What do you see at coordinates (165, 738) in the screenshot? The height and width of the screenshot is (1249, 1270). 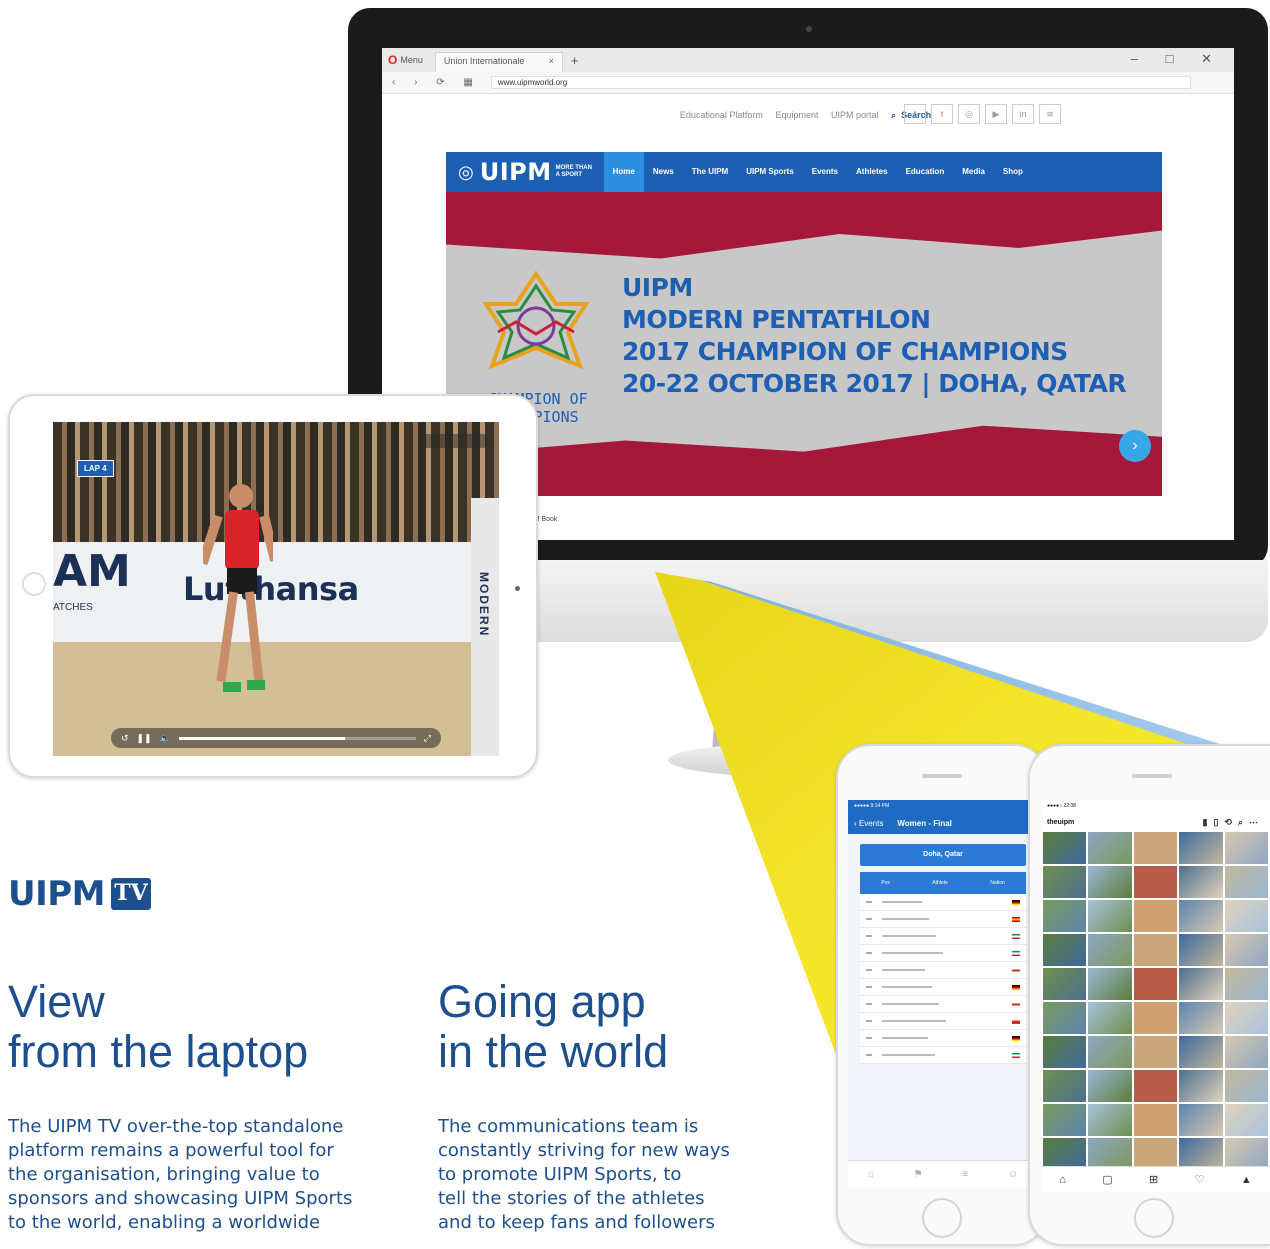 I see `volume-icon: 🔈` at bounding box center [165, 738].